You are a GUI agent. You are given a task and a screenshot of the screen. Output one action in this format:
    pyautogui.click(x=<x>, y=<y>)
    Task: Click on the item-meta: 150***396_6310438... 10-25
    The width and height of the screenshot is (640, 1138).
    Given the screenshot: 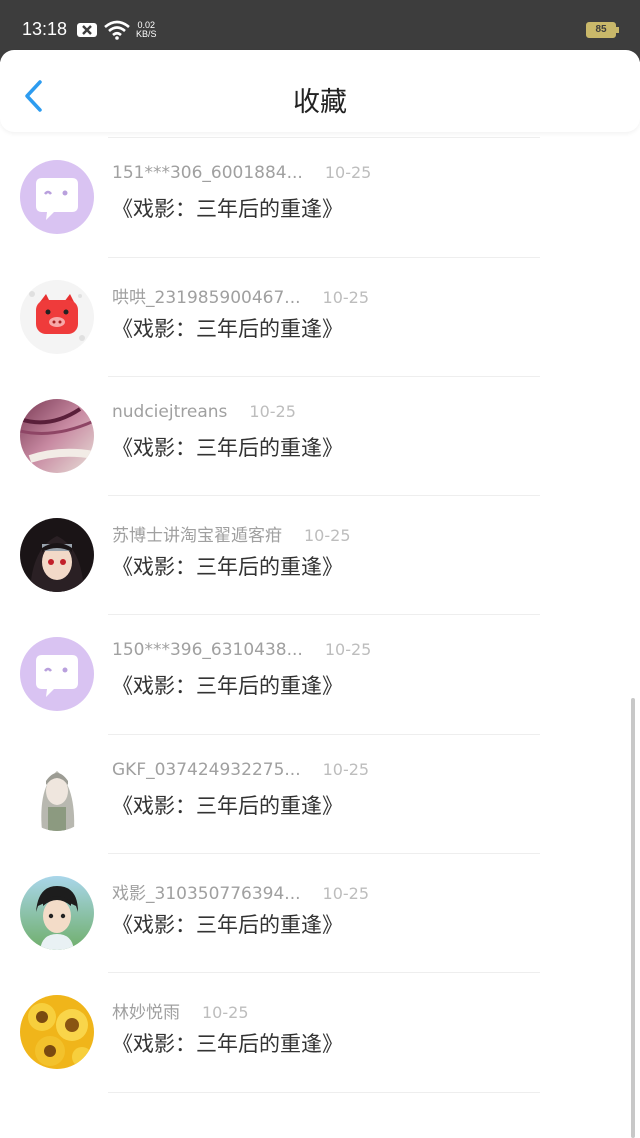 What is the action you would take?
    pyautogui.click(x=241, y=650)
    